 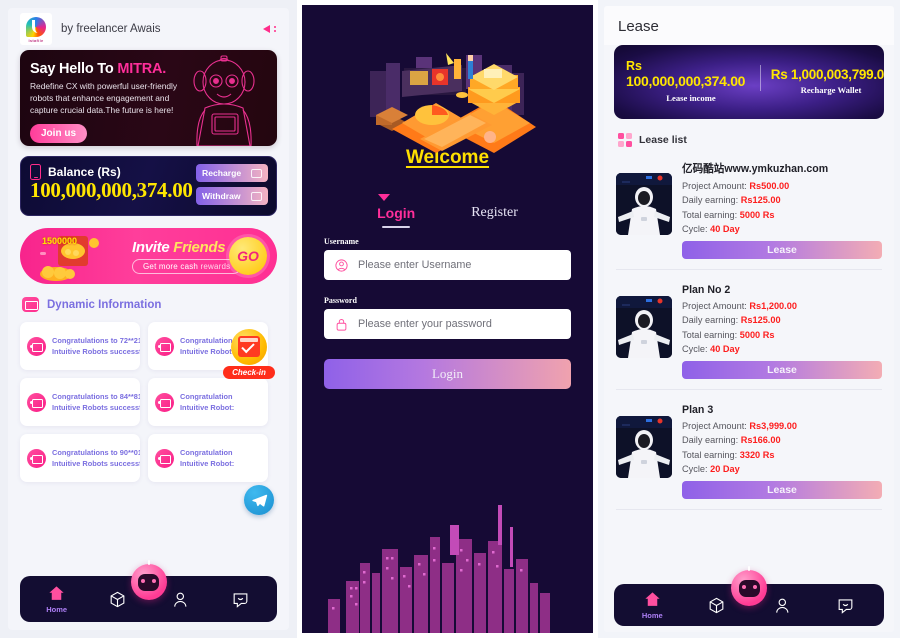 I want to click on top-bar: Istafile by freelancer Awais, so click(x=148, y=29).